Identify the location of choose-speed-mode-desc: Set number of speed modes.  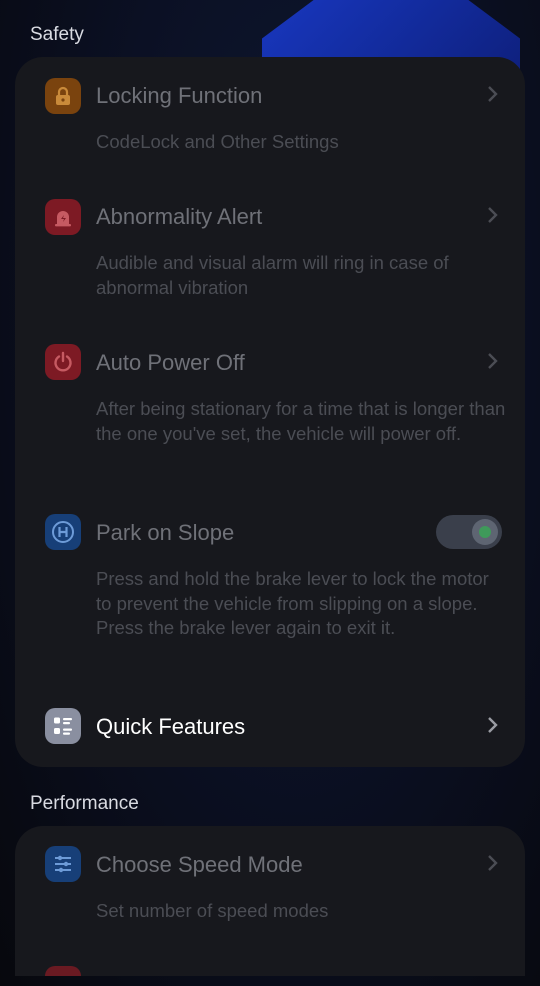
(212, 910).